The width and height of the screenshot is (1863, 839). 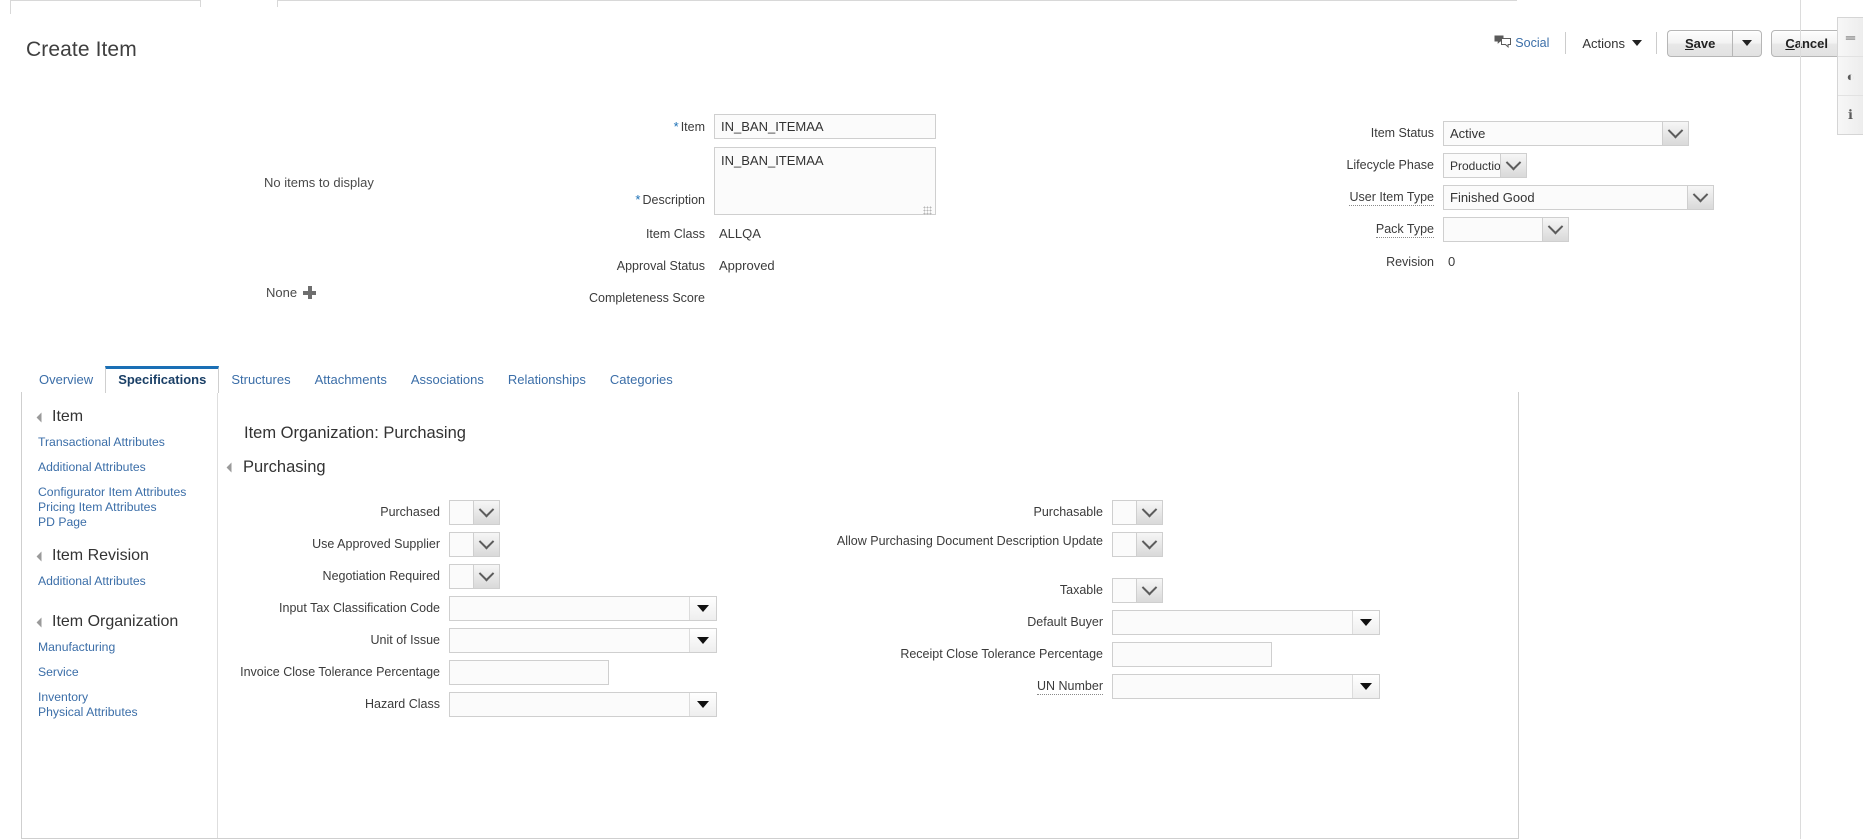 I want to click on field-description: * Description IN_BAN_ITEMAA, so click(x=728, y=182).